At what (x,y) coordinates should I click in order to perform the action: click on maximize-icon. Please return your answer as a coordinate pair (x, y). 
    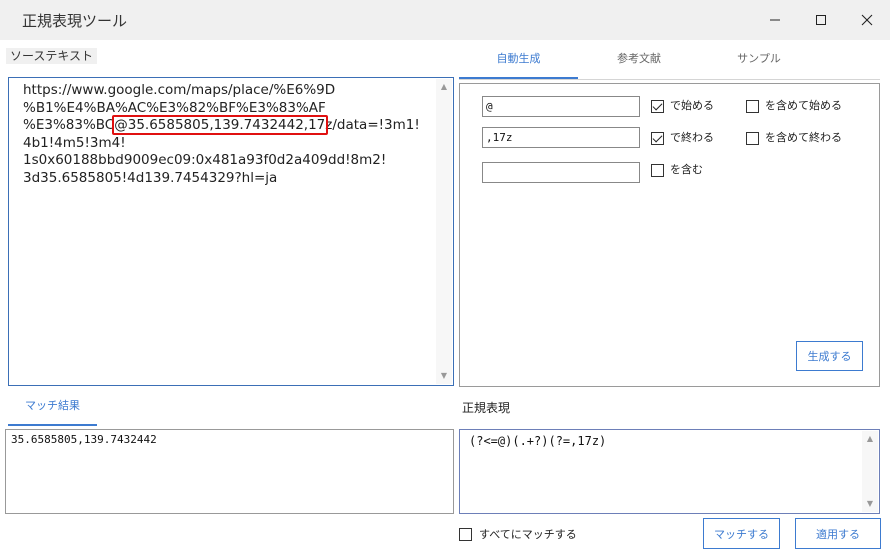
    Looking at the image, I should click on (821, 20).